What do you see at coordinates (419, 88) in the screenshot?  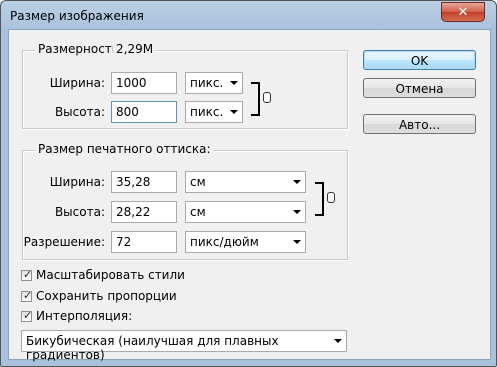 I see `cancel-button: Отмена` at bounding box center [419, 88].